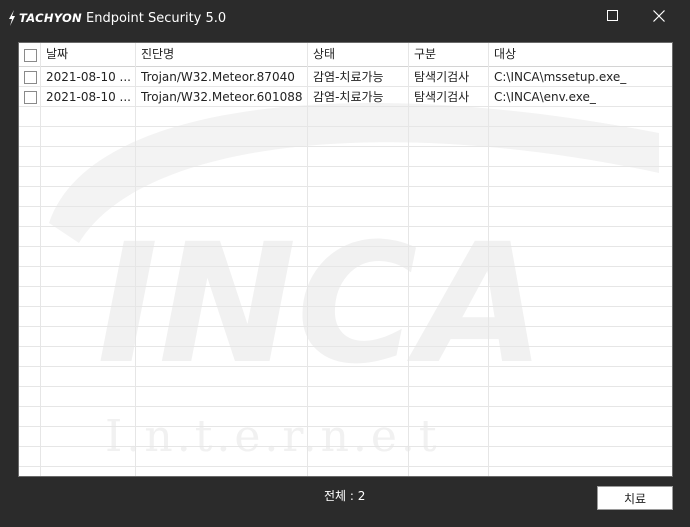 This screenshot has height=527, width=690. Describe the element at coordinates (345, 17) in the screenshot. I see `title-bar: TACHYON Endpoint Security 5.0` at that location.